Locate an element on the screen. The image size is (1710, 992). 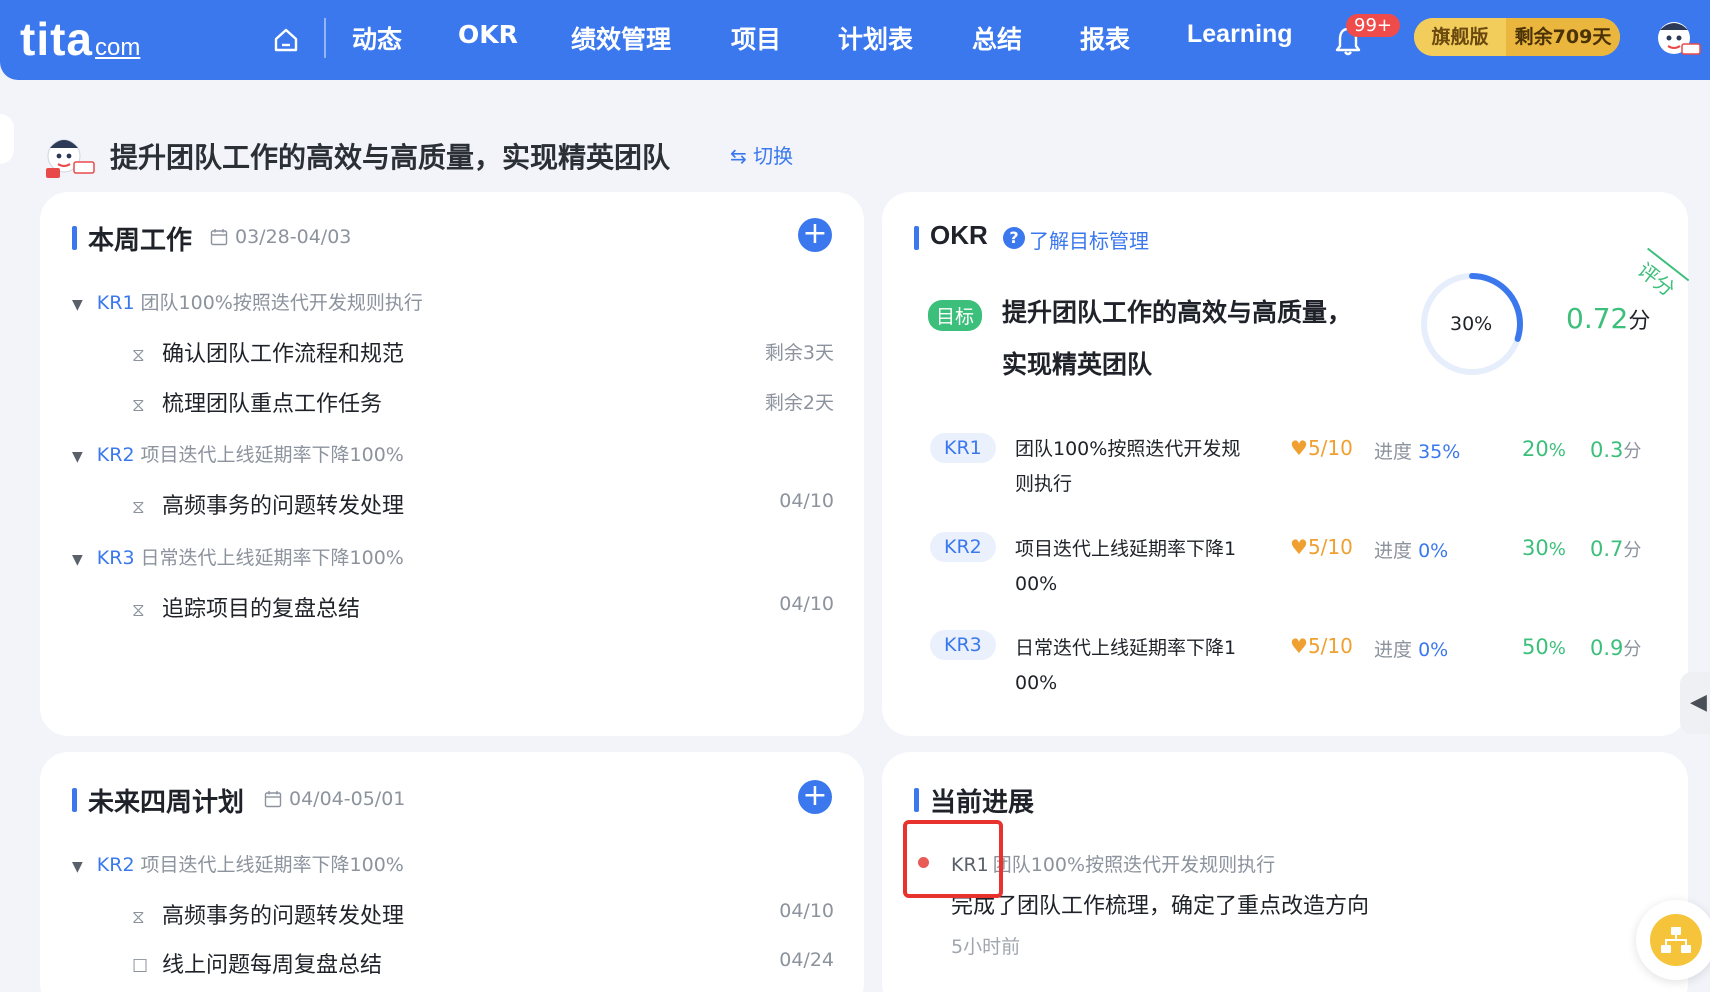
current-progress-title: 当前进展 is located at coordinates (982, 803).